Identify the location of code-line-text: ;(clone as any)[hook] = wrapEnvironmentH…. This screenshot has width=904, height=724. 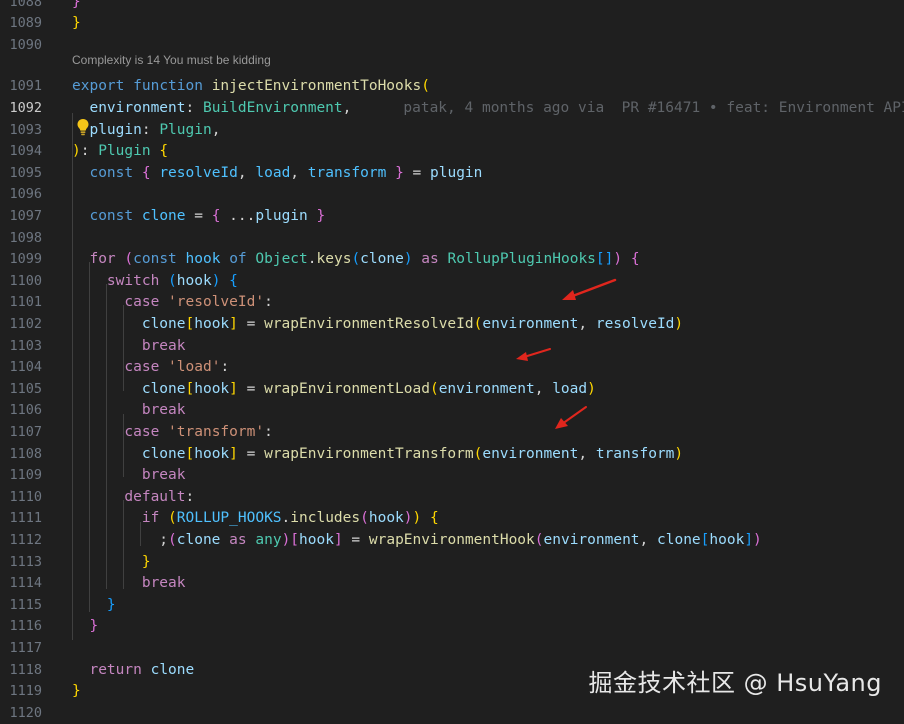
(416, 541).